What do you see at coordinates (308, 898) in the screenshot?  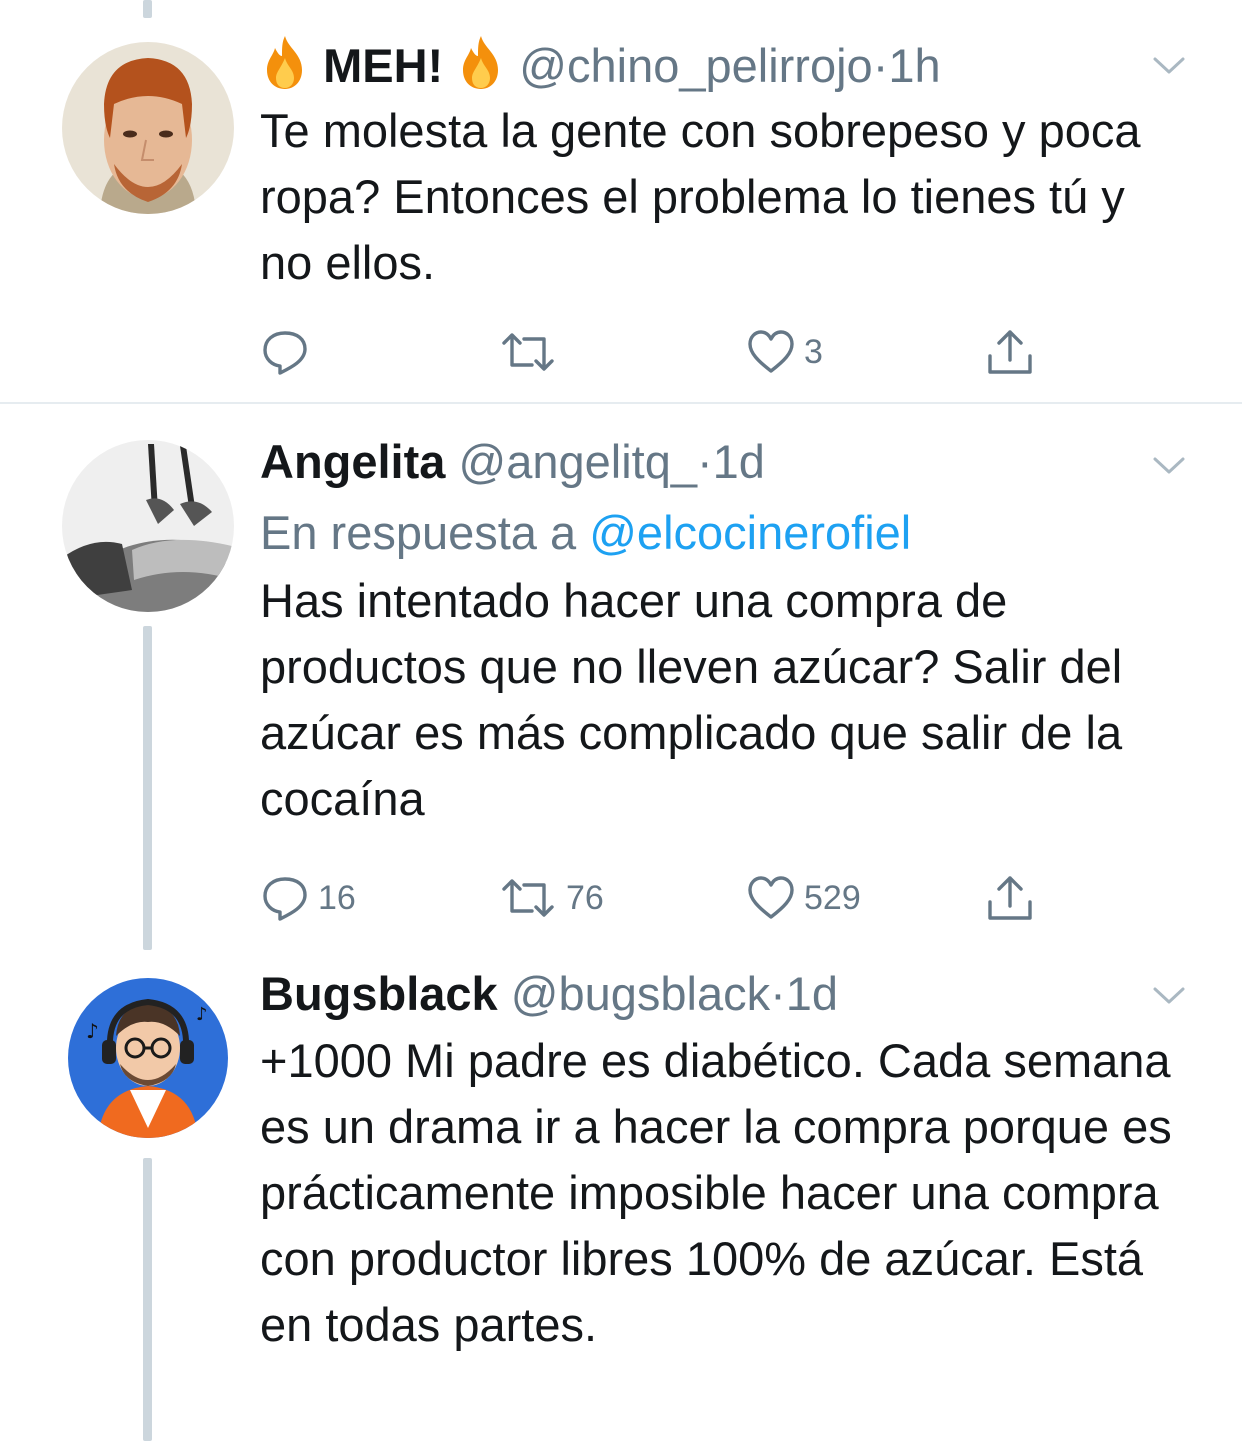 I see `reply-button: 16` at bounding box center [308, 898].